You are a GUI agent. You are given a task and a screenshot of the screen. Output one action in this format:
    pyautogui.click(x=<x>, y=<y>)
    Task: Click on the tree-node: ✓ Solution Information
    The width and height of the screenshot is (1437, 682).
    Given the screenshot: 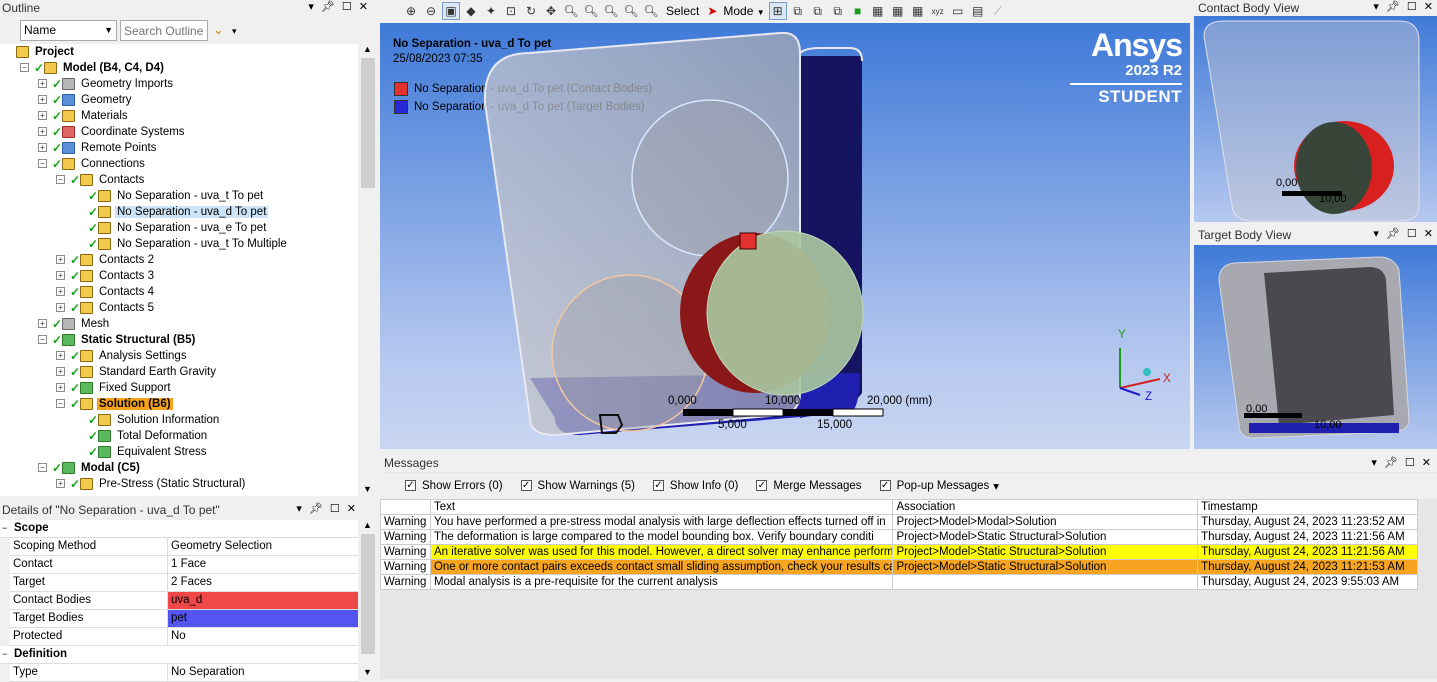 What is the action you would take?
    pyautogui.click(x=154, y=420)
    